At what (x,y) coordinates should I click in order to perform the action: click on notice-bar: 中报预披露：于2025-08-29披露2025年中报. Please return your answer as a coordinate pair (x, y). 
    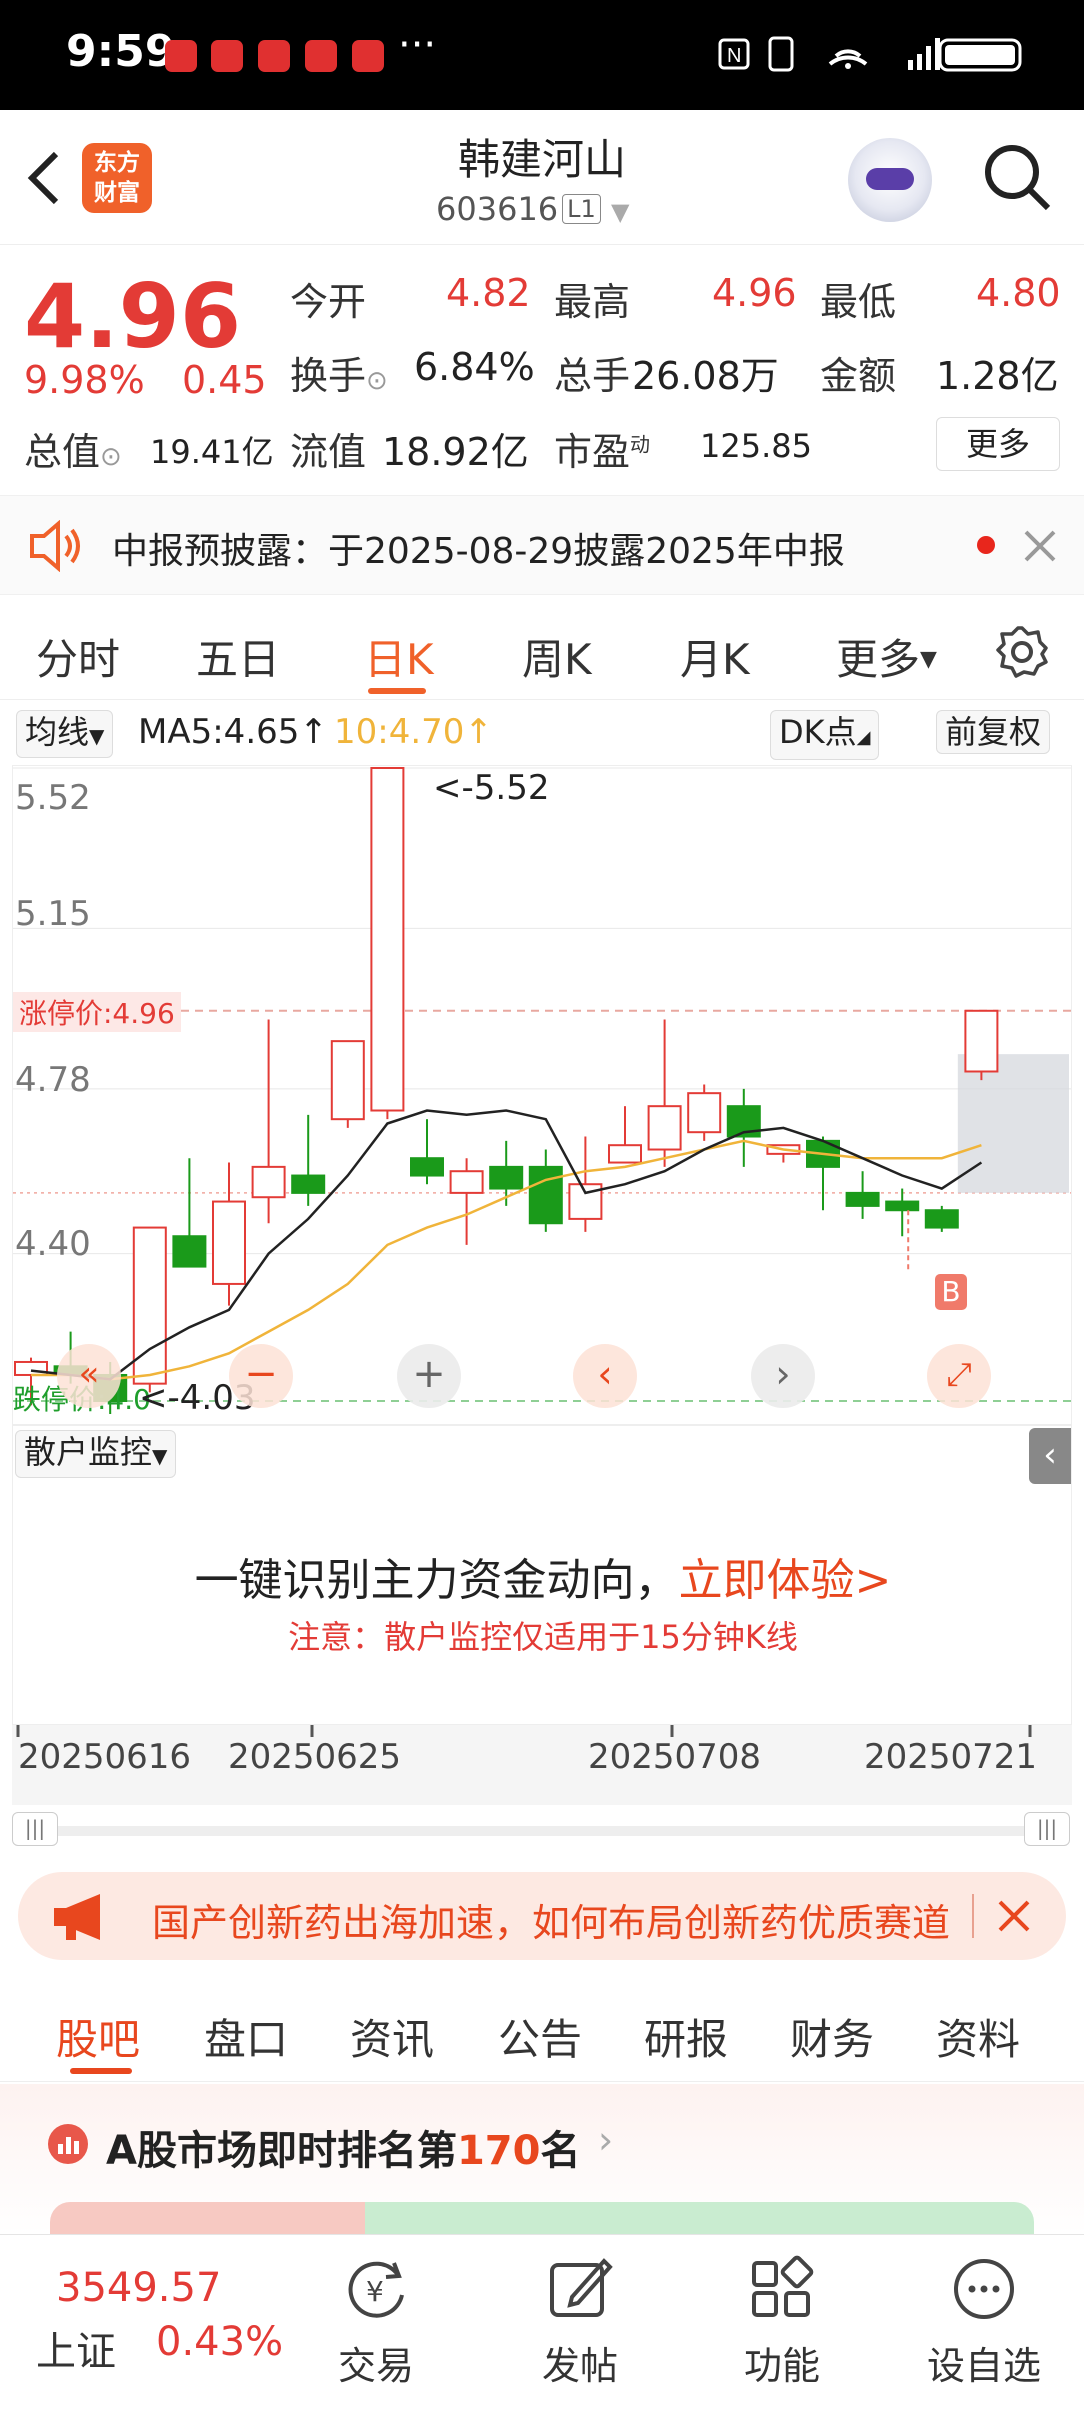
    Looking at the image, I should click on (542, 545).